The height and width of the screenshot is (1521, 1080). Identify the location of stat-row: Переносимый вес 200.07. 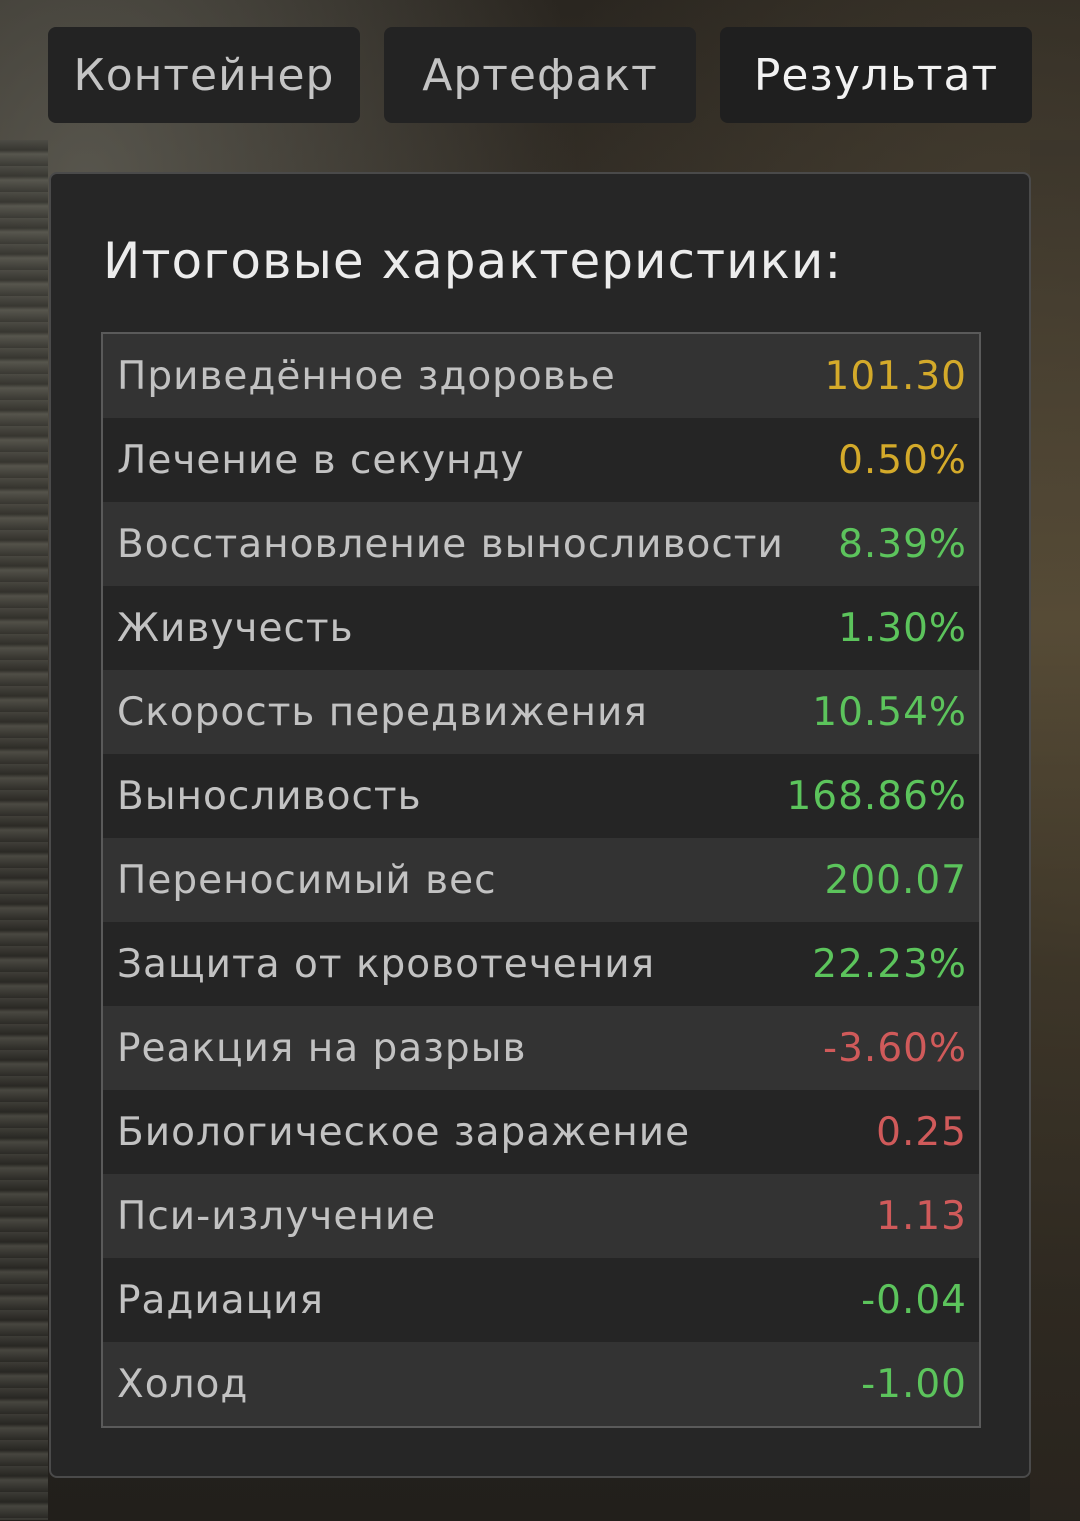
(541, 880).